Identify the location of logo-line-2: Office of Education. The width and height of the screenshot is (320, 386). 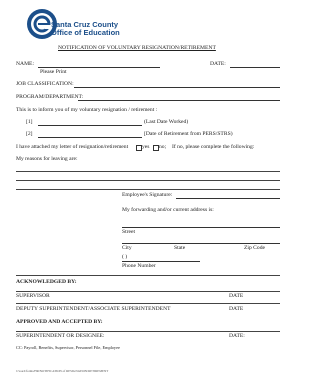
(85, 32).